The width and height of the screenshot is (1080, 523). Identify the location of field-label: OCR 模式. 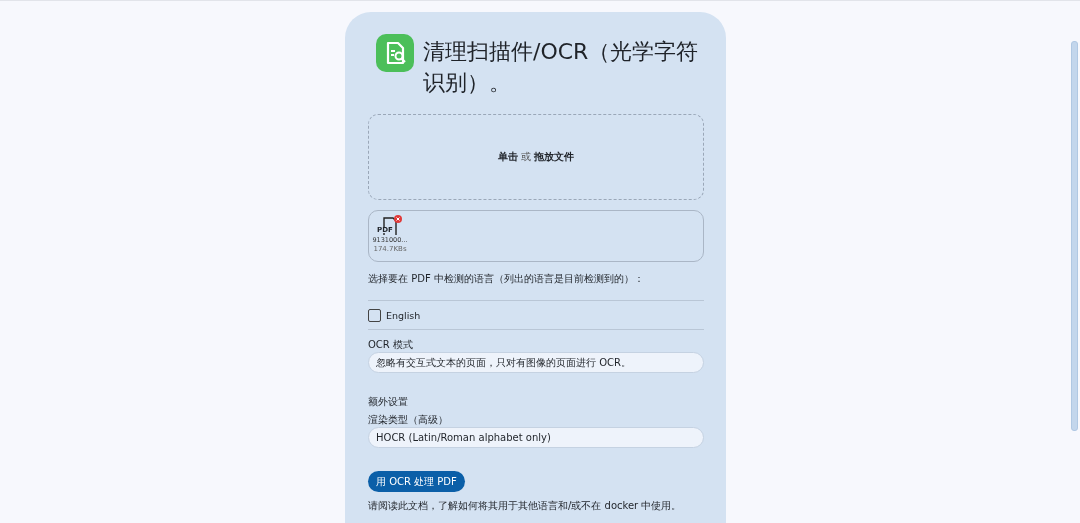
(391, 344).